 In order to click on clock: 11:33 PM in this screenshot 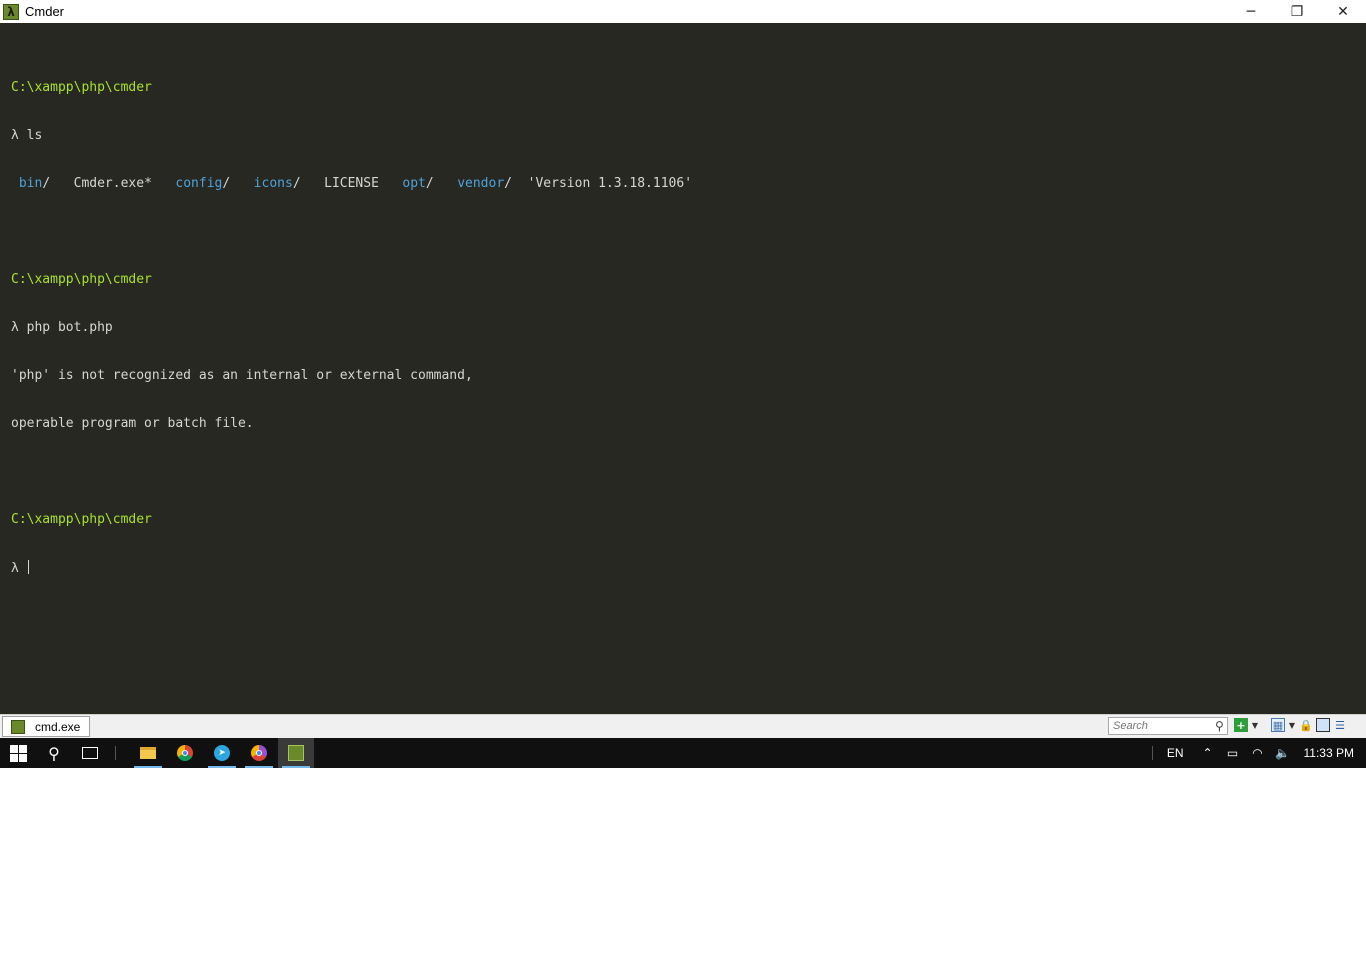, I will do `click(1329, 753)`.